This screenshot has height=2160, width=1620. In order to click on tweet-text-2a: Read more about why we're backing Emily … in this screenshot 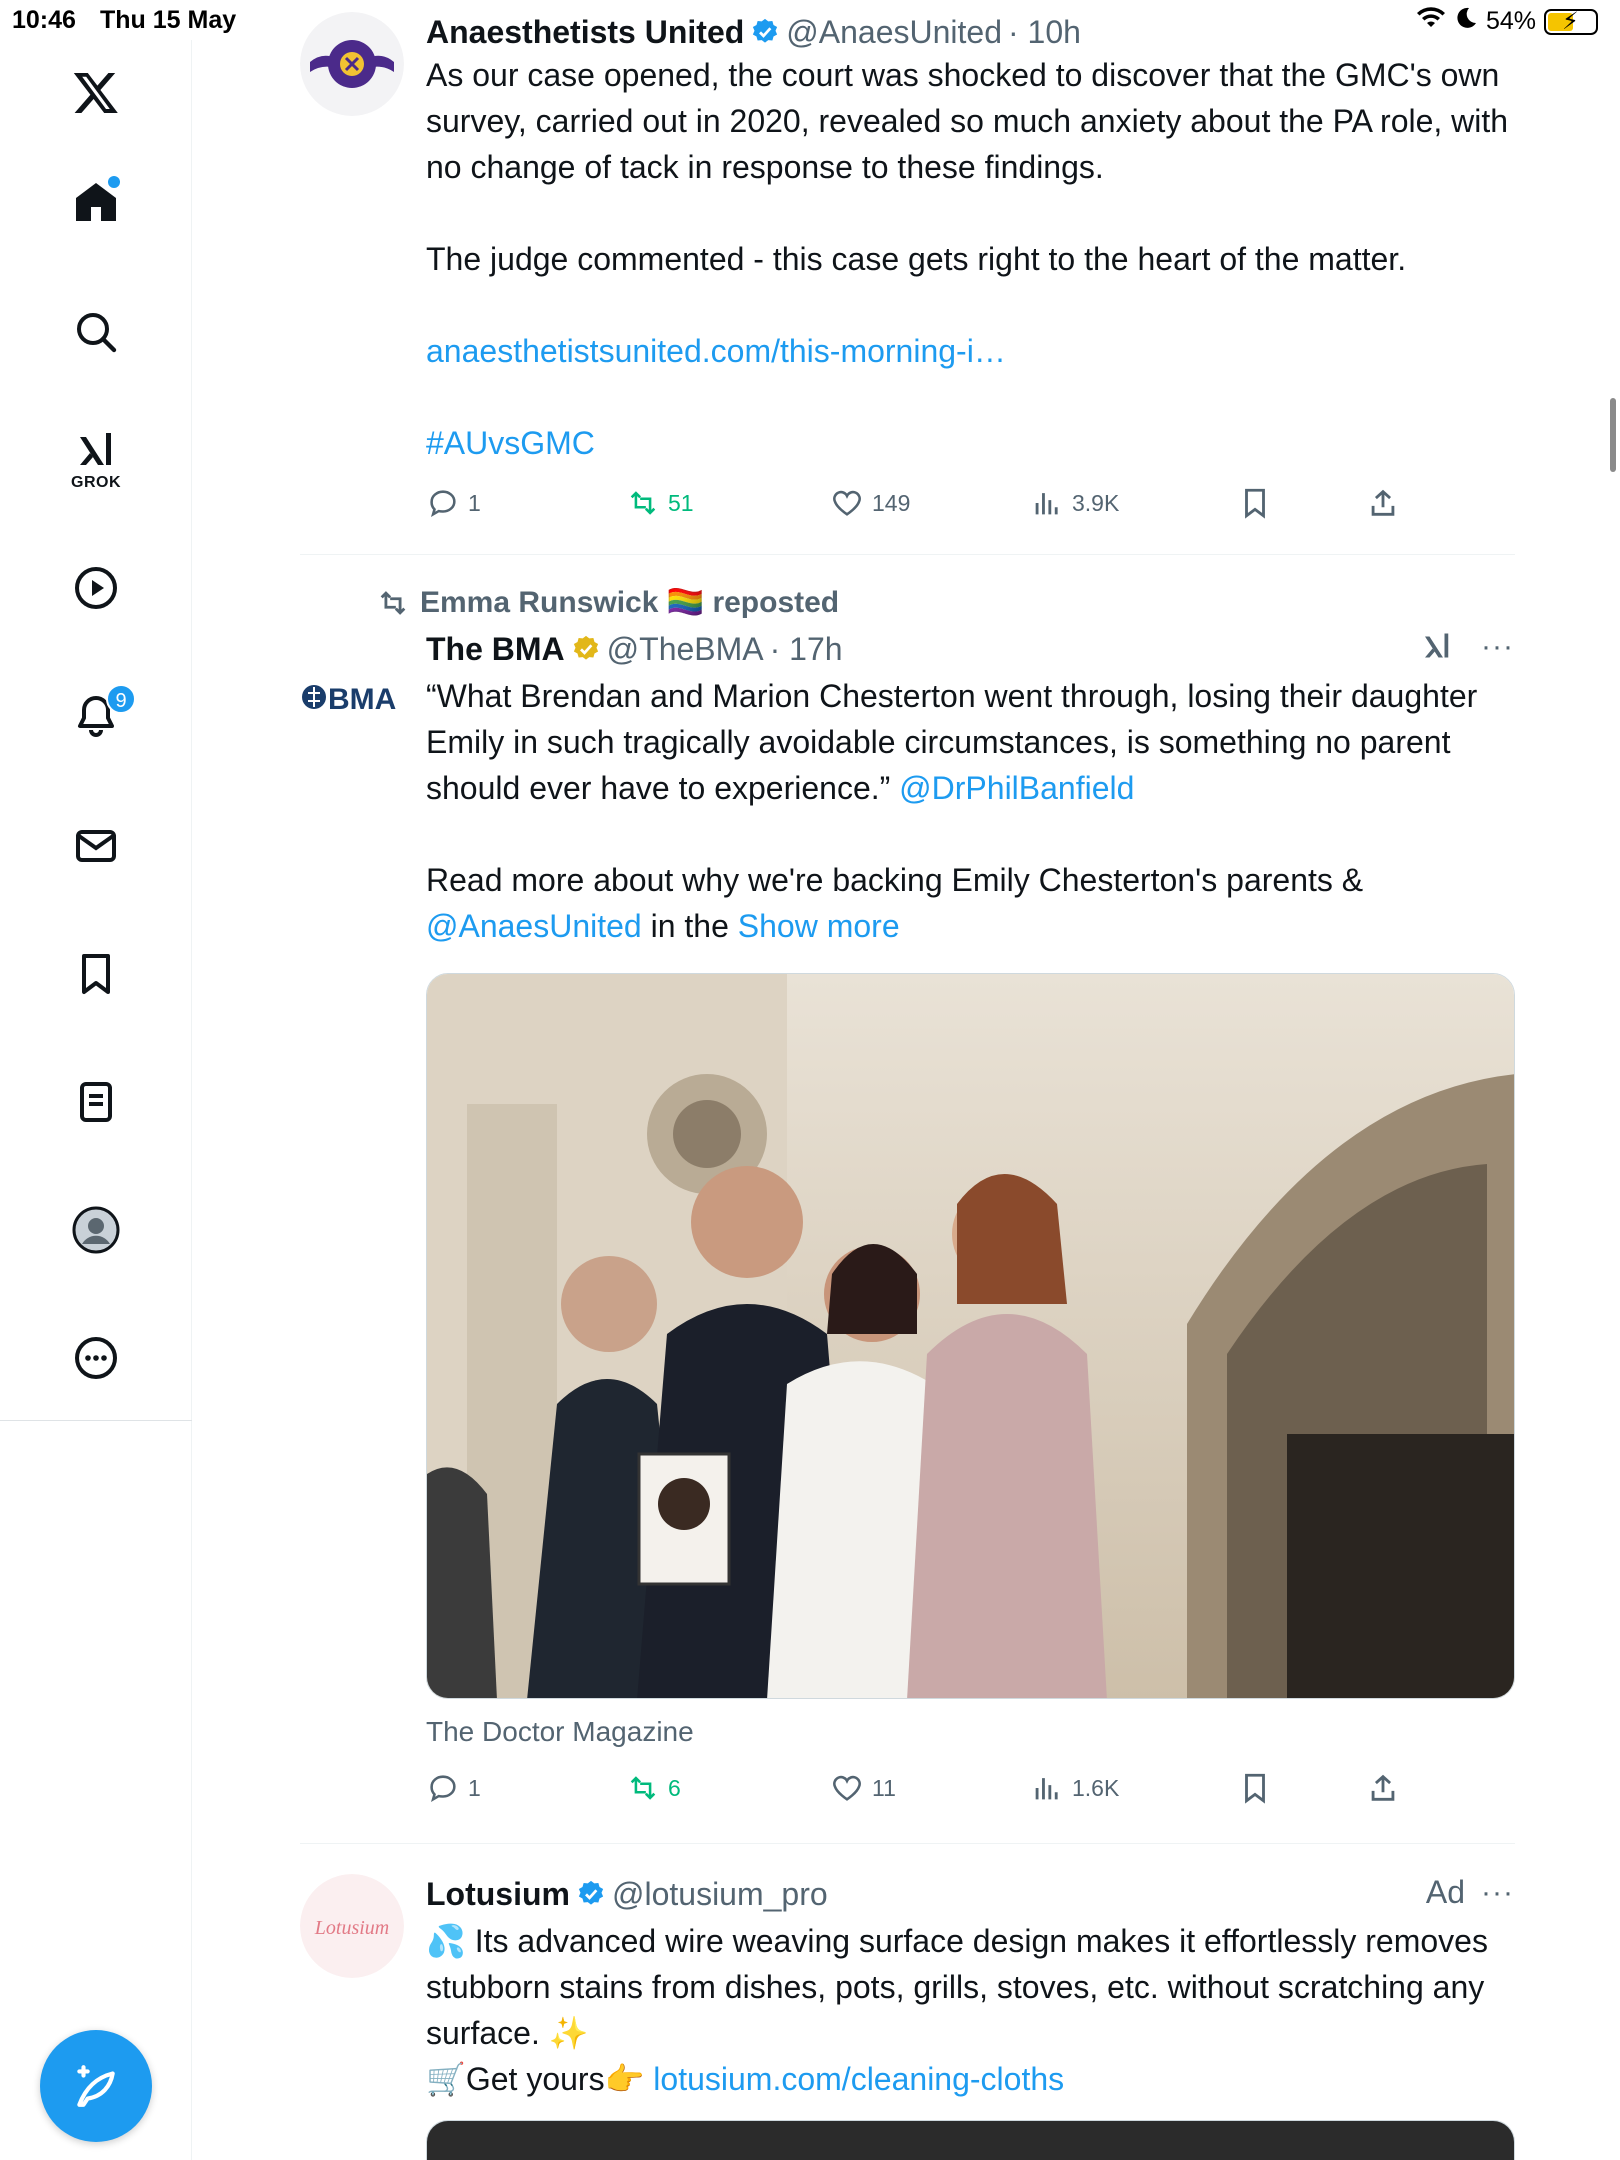, I will do `click(895, 880)`.